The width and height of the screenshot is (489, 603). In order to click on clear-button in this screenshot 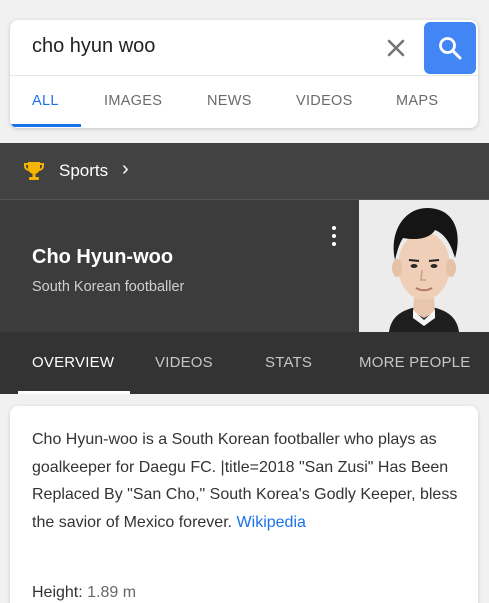, I will do `click(396, 48)`.